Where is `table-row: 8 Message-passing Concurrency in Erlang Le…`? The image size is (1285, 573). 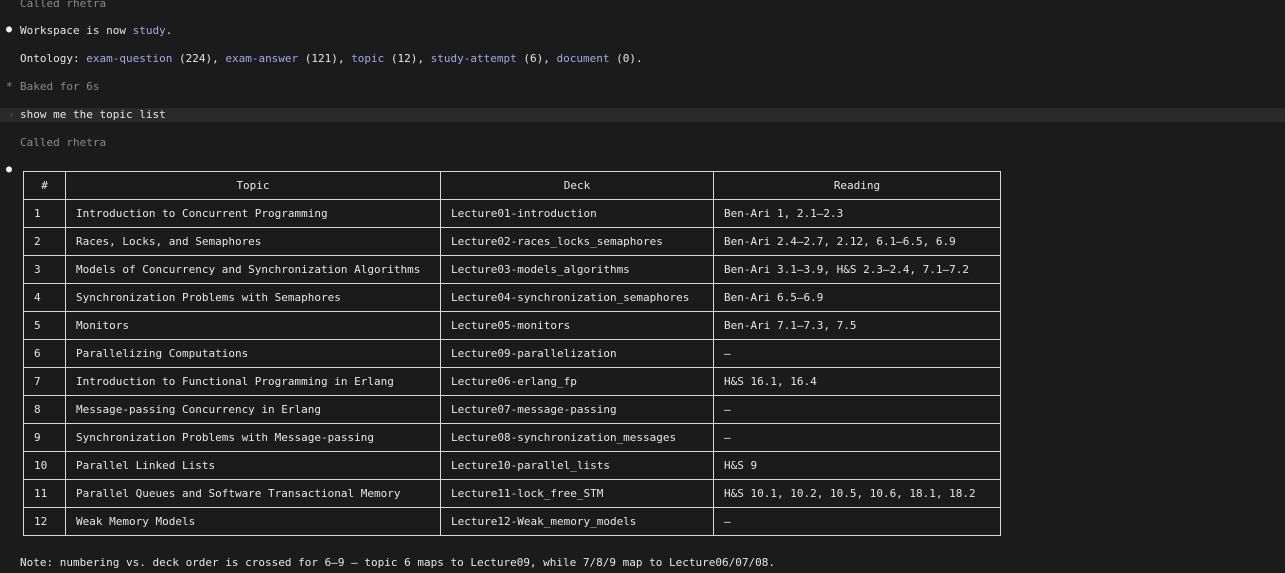 table-row: 8 Message-passing Concurrency in Erlang Le… is located at coordinates (512, 410).